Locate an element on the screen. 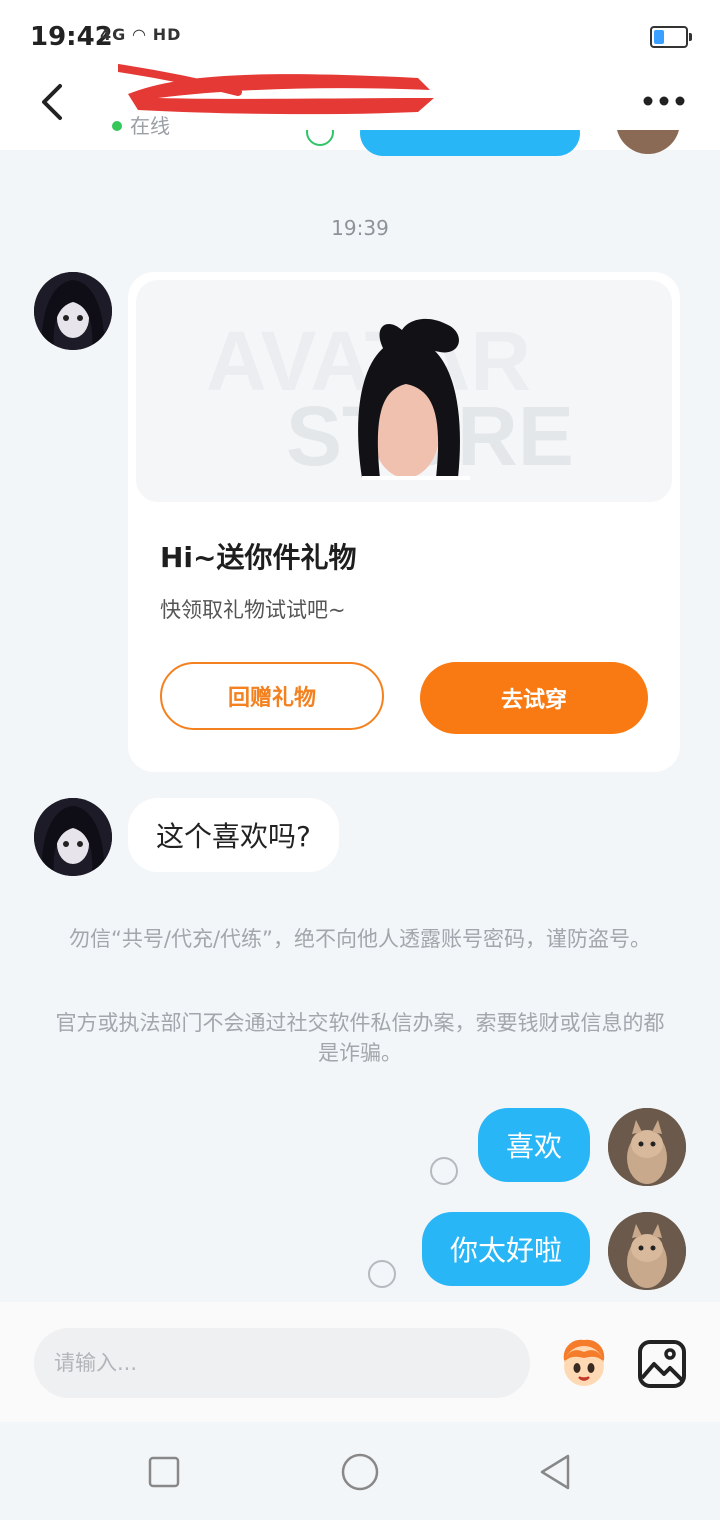 The image size is (720, 1520). gift-subtitle: 快领取礼物试试吧~ is located at coordinates (253, 610).